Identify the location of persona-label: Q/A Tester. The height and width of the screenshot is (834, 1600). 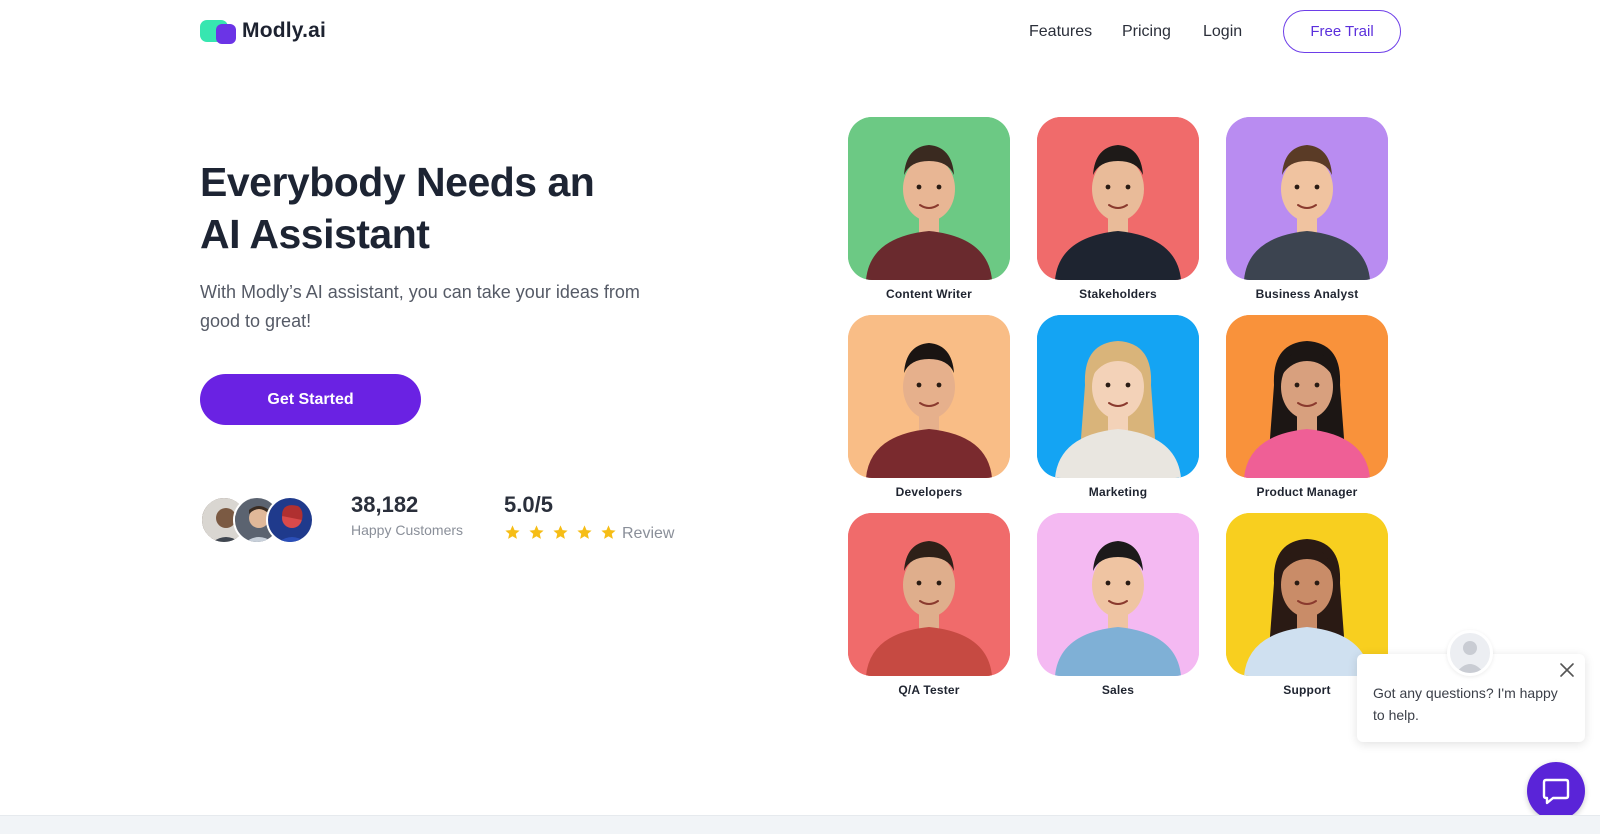
(929, 690).